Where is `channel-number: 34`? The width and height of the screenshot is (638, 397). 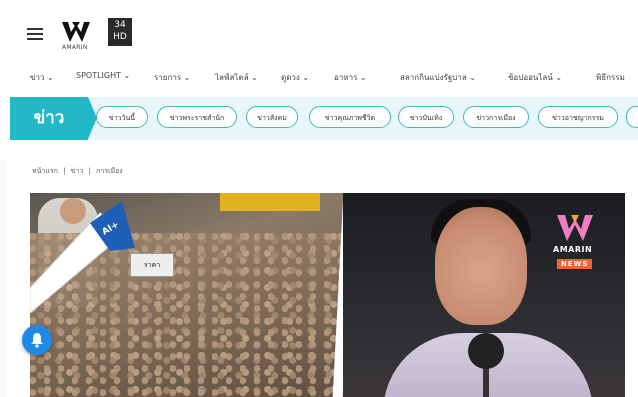
channel-number: 34 is located at coordinates (120, 25).